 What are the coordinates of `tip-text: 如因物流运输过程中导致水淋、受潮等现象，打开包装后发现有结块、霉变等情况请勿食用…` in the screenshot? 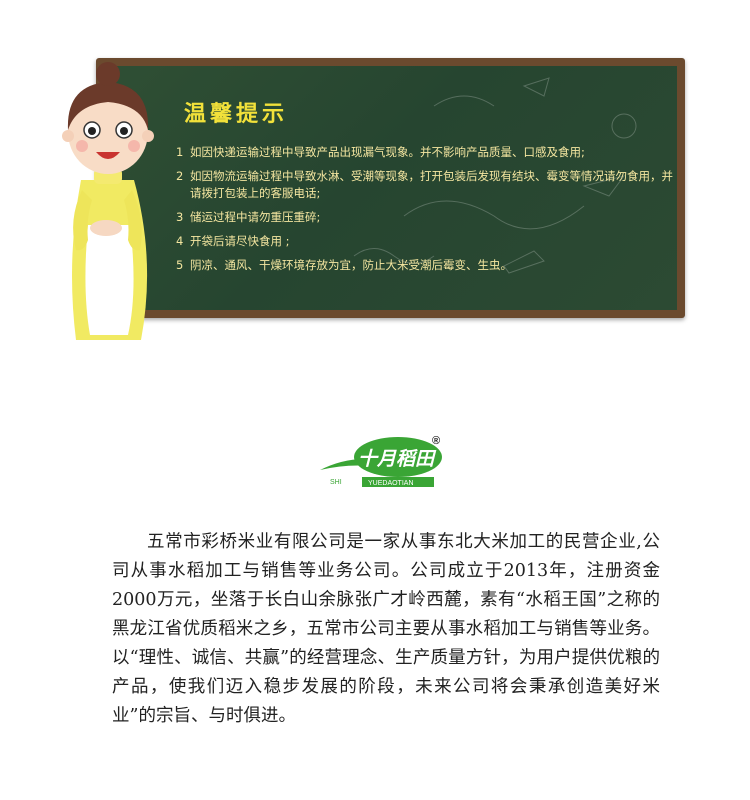 It's located at (431, 184).